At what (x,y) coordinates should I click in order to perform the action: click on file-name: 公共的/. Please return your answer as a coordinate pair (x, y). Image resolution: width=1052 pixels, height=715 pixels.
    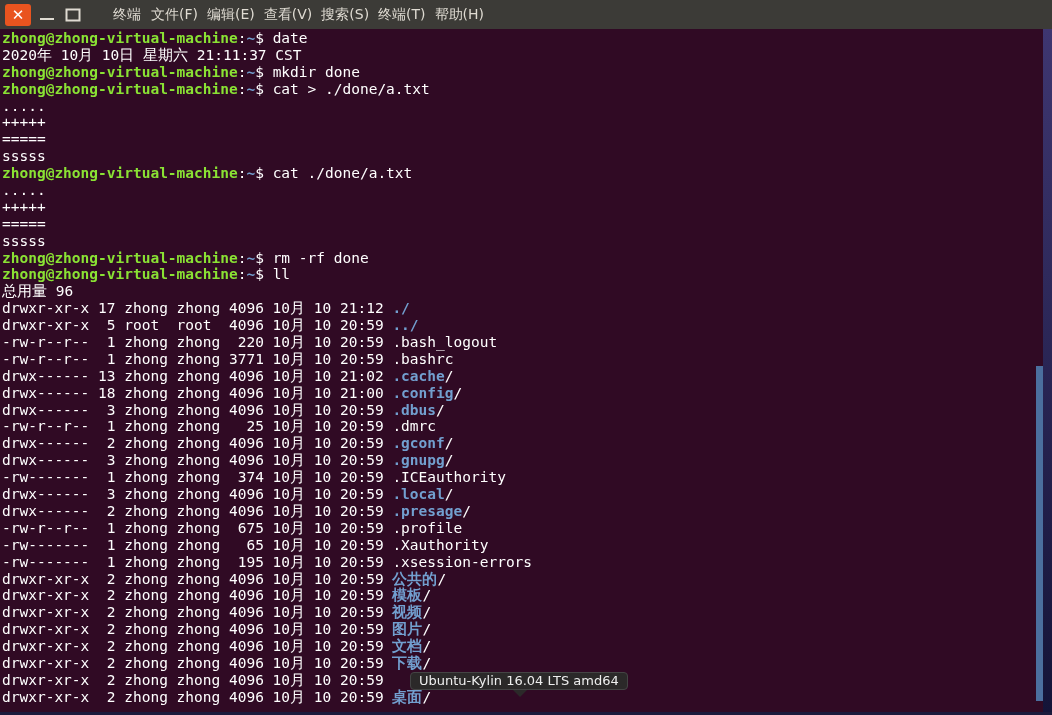
    Looking at the image, I should click on (419, 578).